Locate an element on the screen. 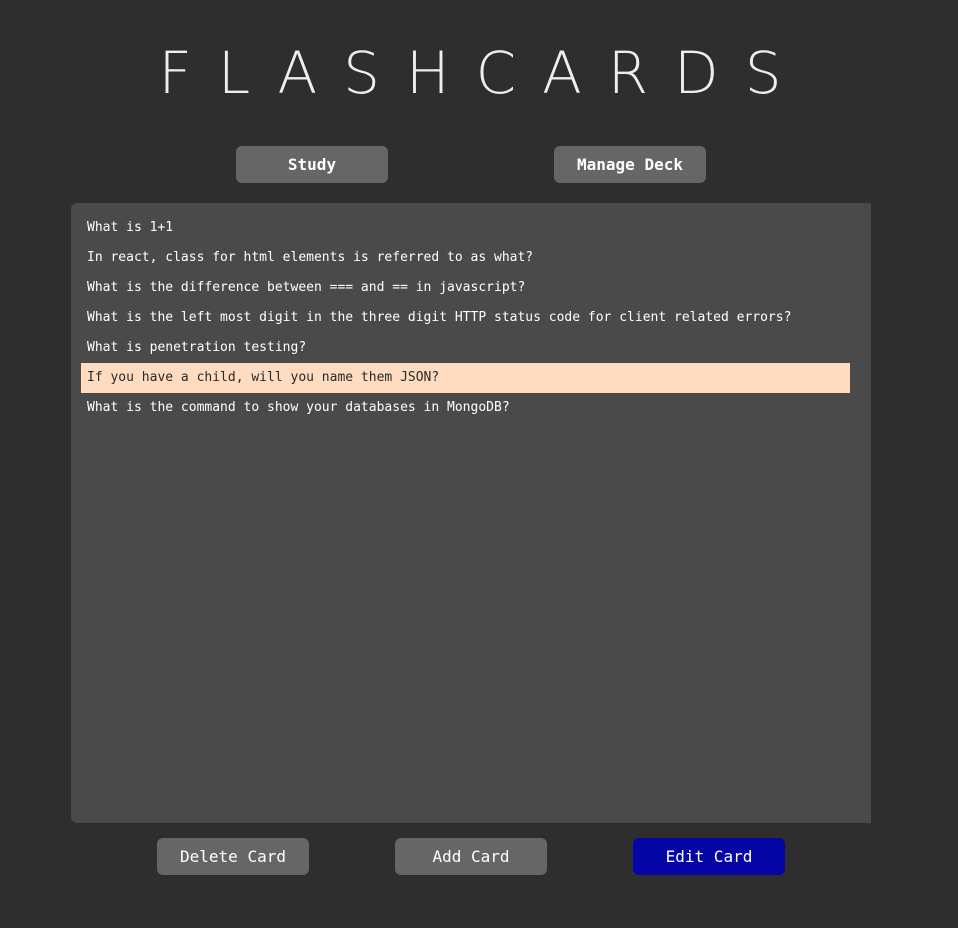 Image resolution: width=958 pixels, height=928 pixels. manage-deck-button: Manage Deck is located at coordinates (630, 164).